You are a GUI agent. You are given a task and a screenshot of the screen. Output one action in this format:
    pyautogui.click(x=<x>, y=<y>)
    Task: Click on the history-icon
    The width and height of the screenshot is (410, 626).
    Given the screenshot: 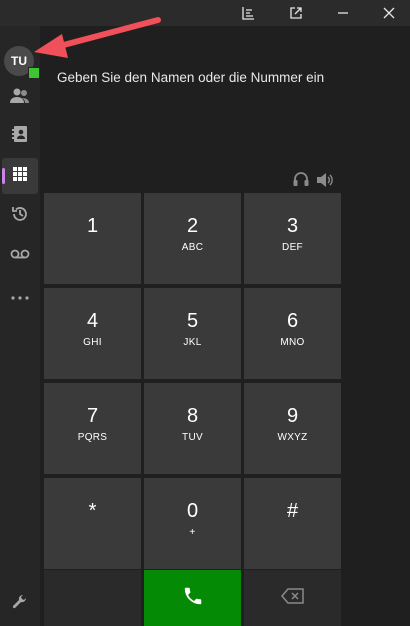 What is the action you would take?
    pyautogui.click(x=20, y=216)
    